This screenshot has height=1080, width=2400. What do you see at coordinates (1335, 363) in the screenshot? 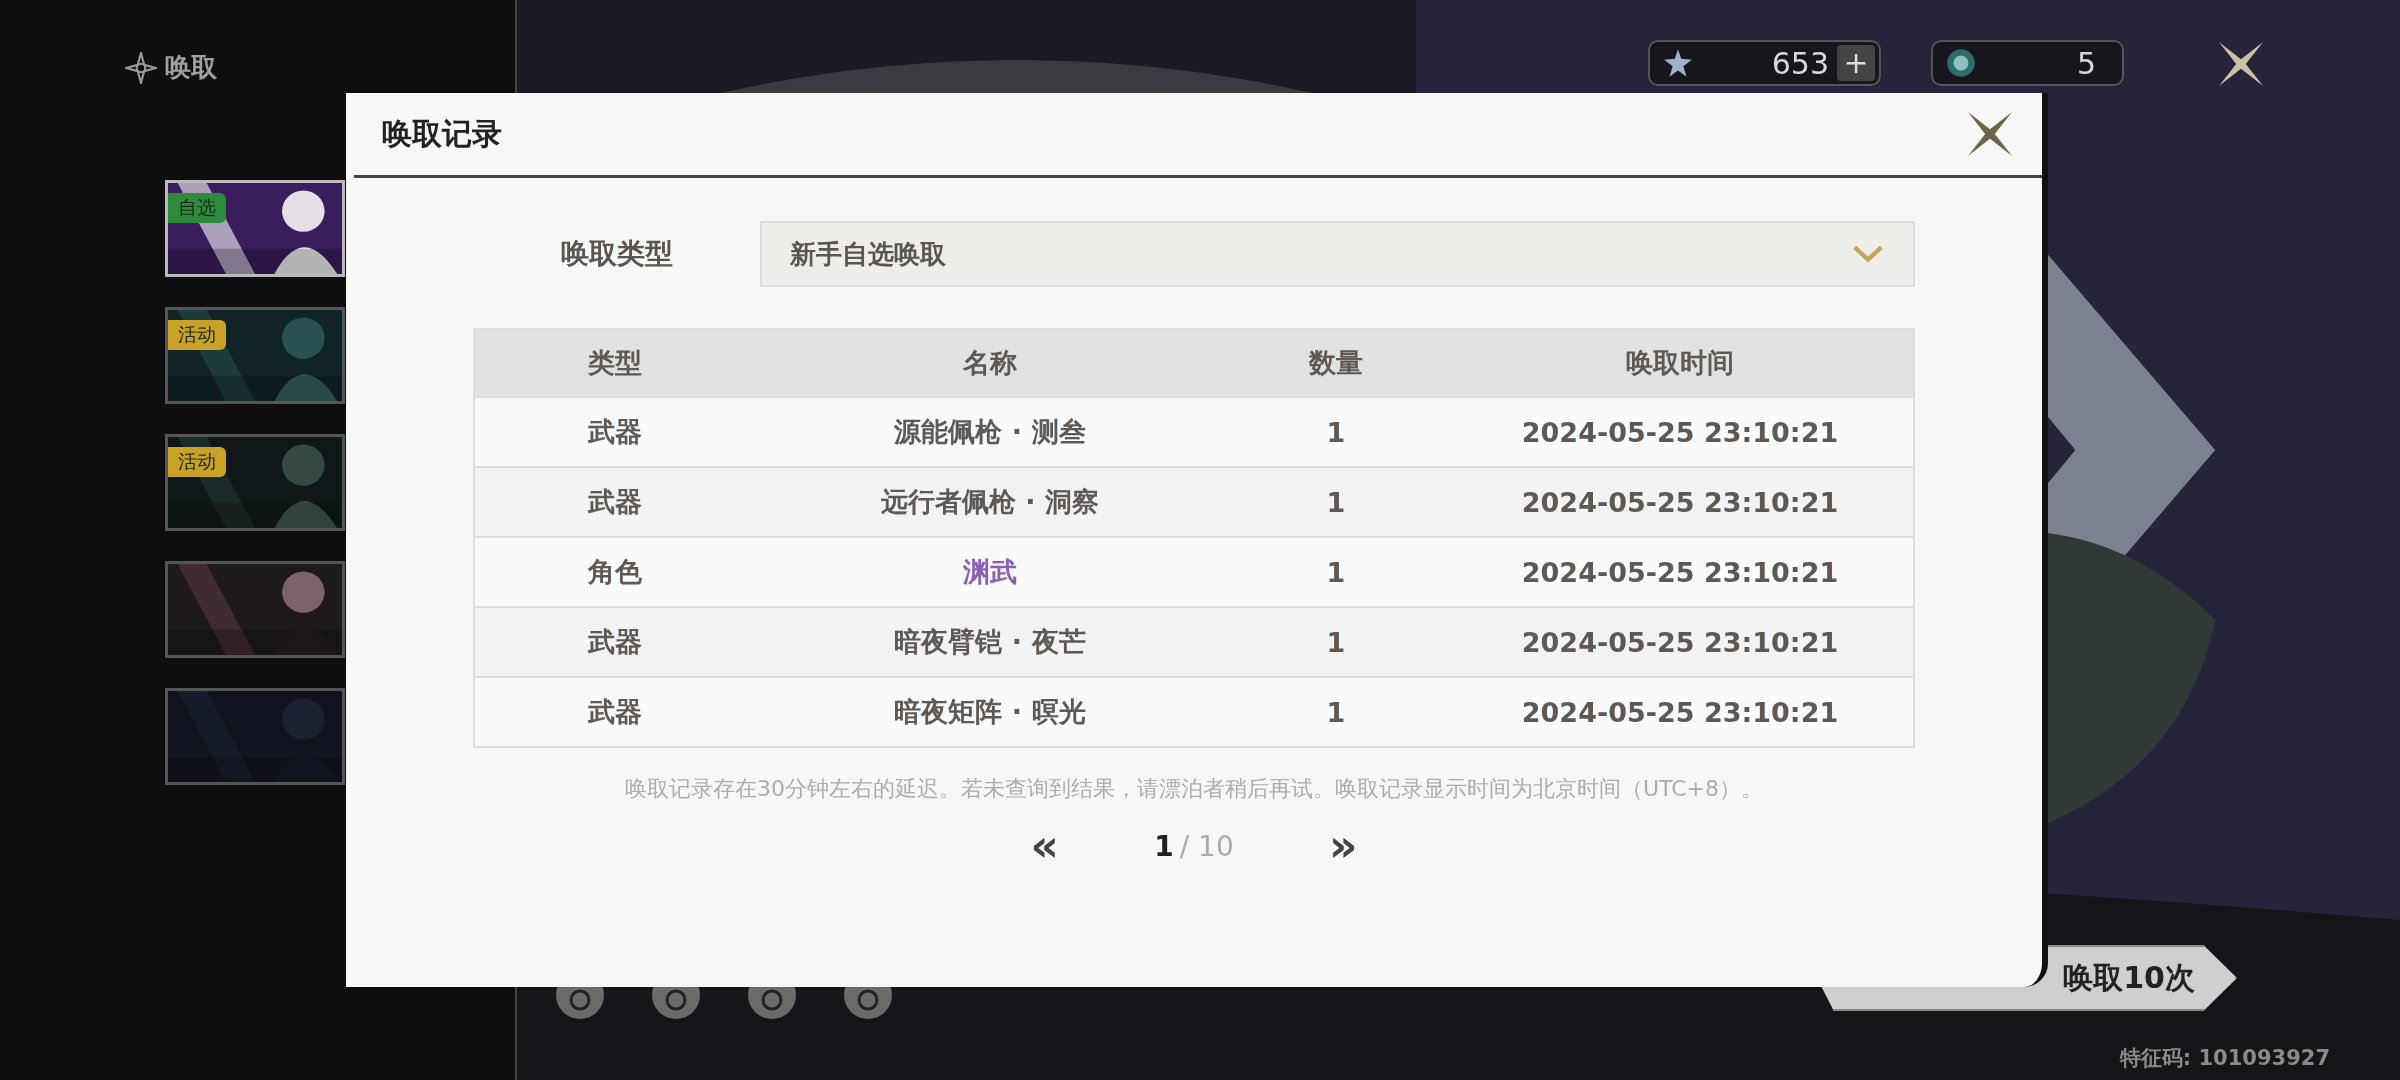
I see `column-header: 数量` at bounding box center [1335, 363].